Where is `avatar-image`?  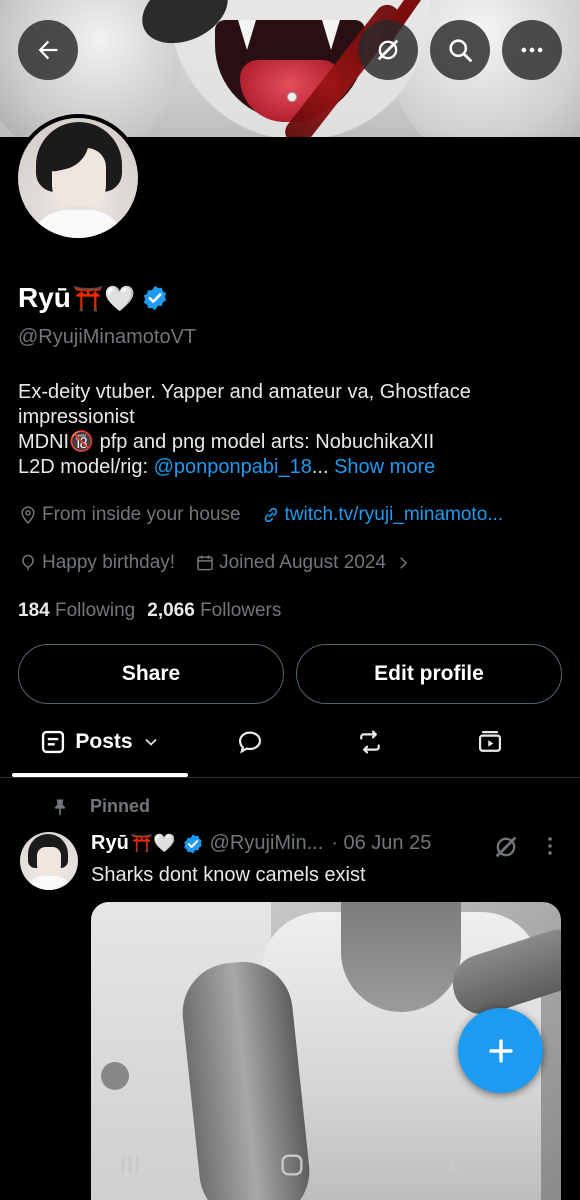 avatar-image is located at coordinates (78, 178).